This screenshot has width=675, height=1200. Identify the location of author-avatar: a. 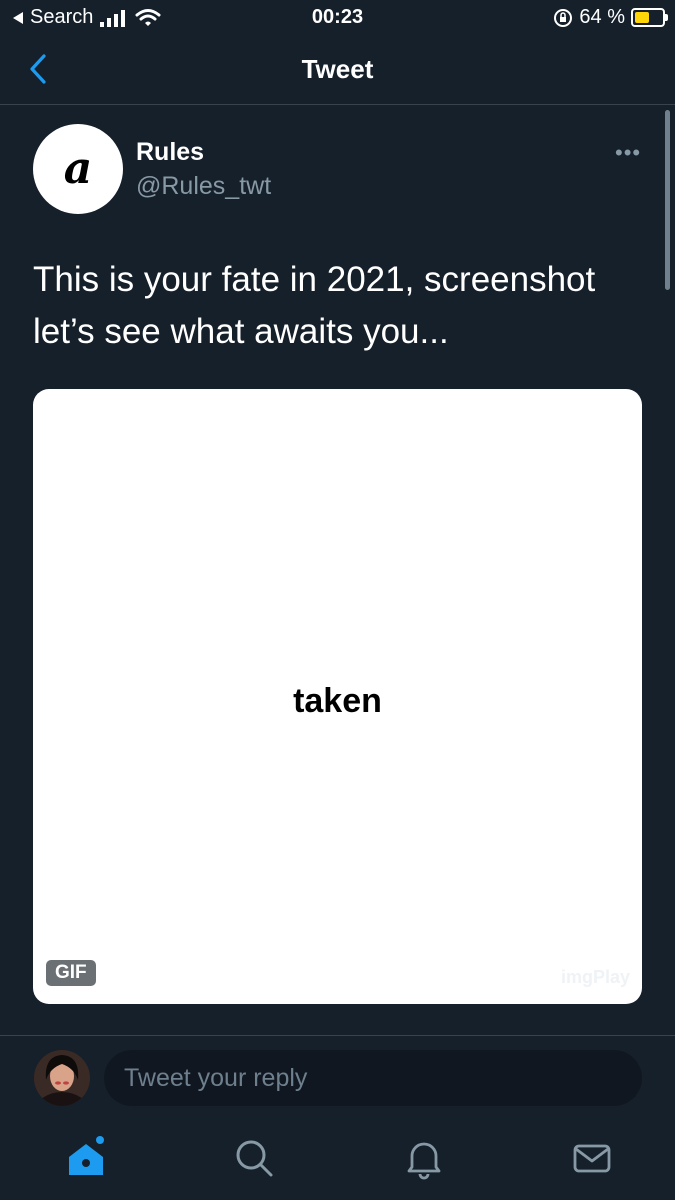
(78, 169).